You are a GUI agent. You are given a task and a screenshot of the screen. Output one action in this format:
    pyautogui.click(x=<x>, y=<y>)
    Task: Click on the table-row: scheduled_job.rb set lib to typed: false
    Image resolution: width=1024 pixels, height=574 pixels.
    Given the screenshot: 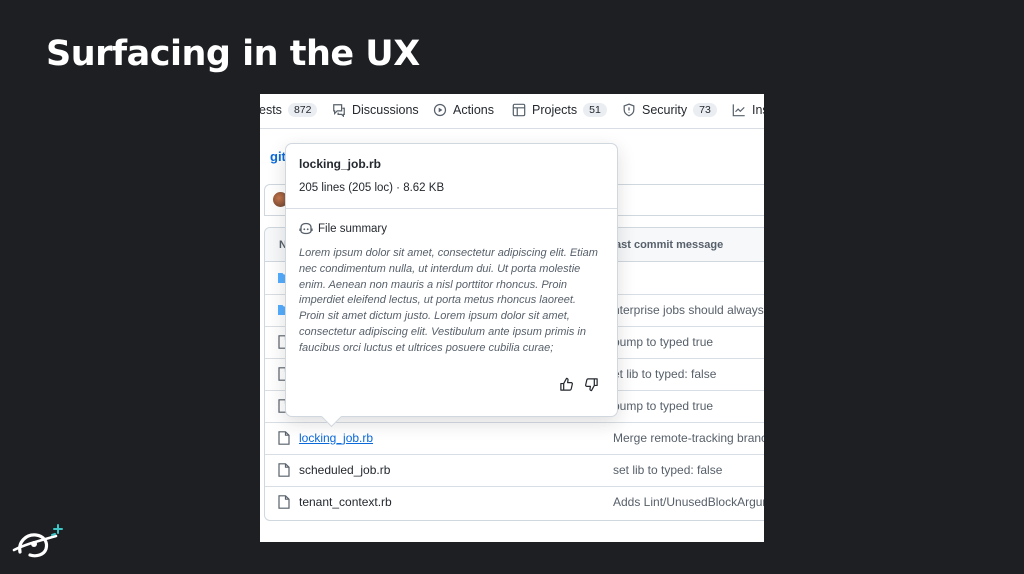 What is the action you would take?
    pyautogui.click(x=514, y=470)
    